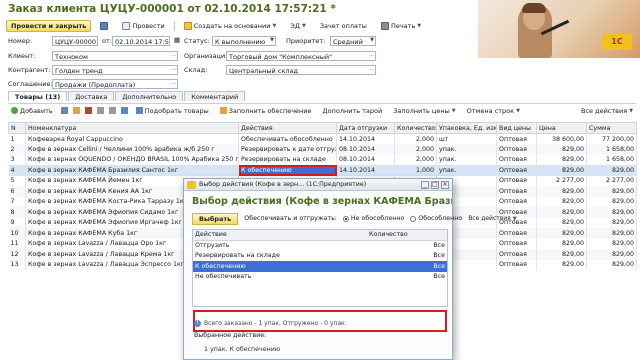 The image size is (640, 360). Describe the element at coordinates (143, 26) in the screenshot. I see `post-button: Провести` at that location.